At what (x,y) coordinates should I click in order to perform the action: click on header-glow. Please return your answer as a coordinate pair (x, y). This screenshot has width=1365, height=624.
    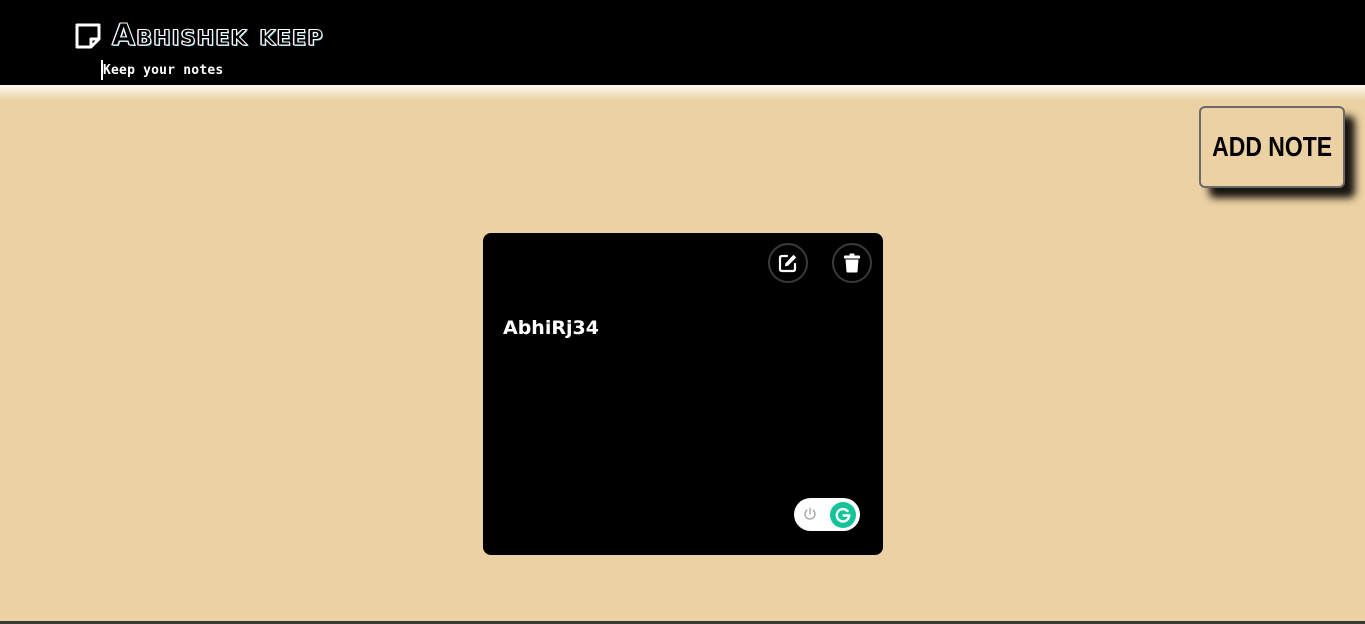
    Looking at the image, I should click on (682, 93).